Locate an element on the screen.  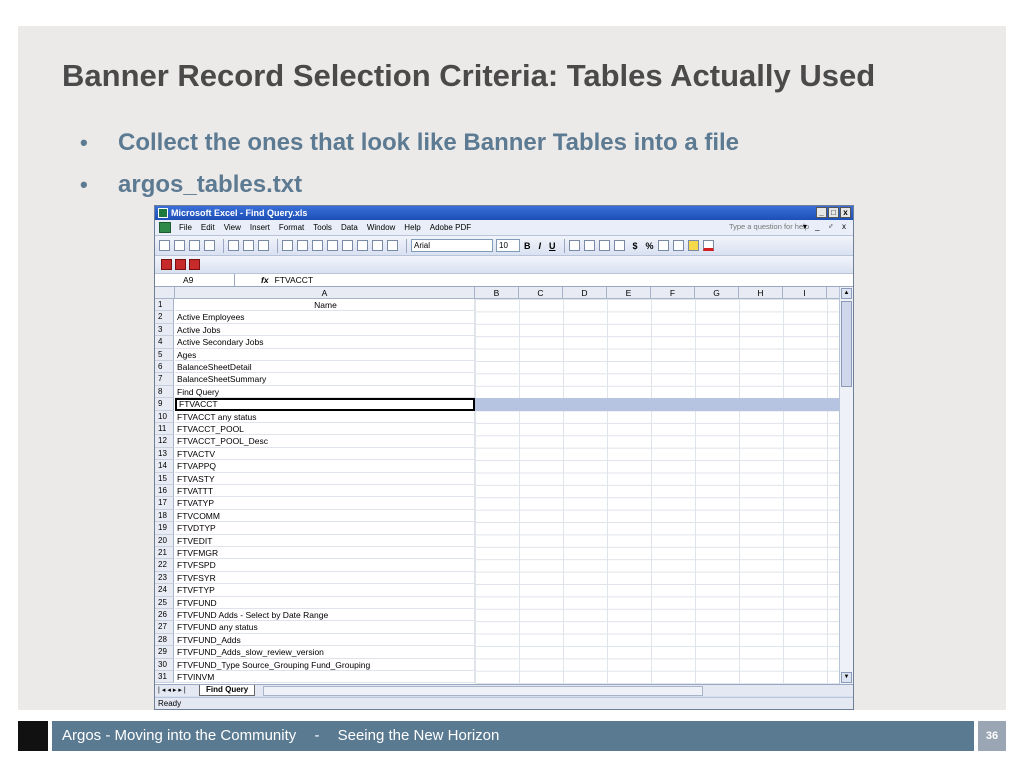
print-icon is located at coordinates (233, 245).